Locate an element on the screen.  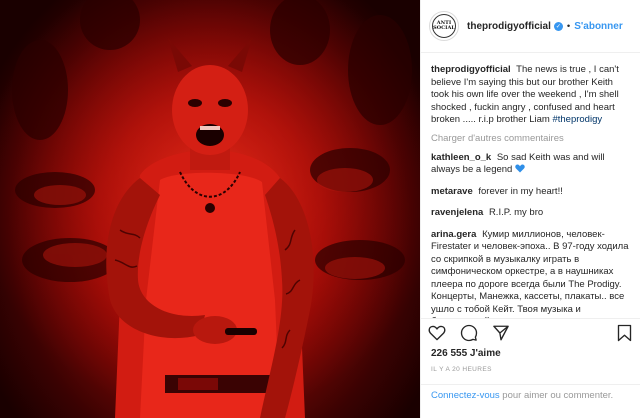
avatar-logo: ANTI SOCIAL is located at coordinates (444, 26).